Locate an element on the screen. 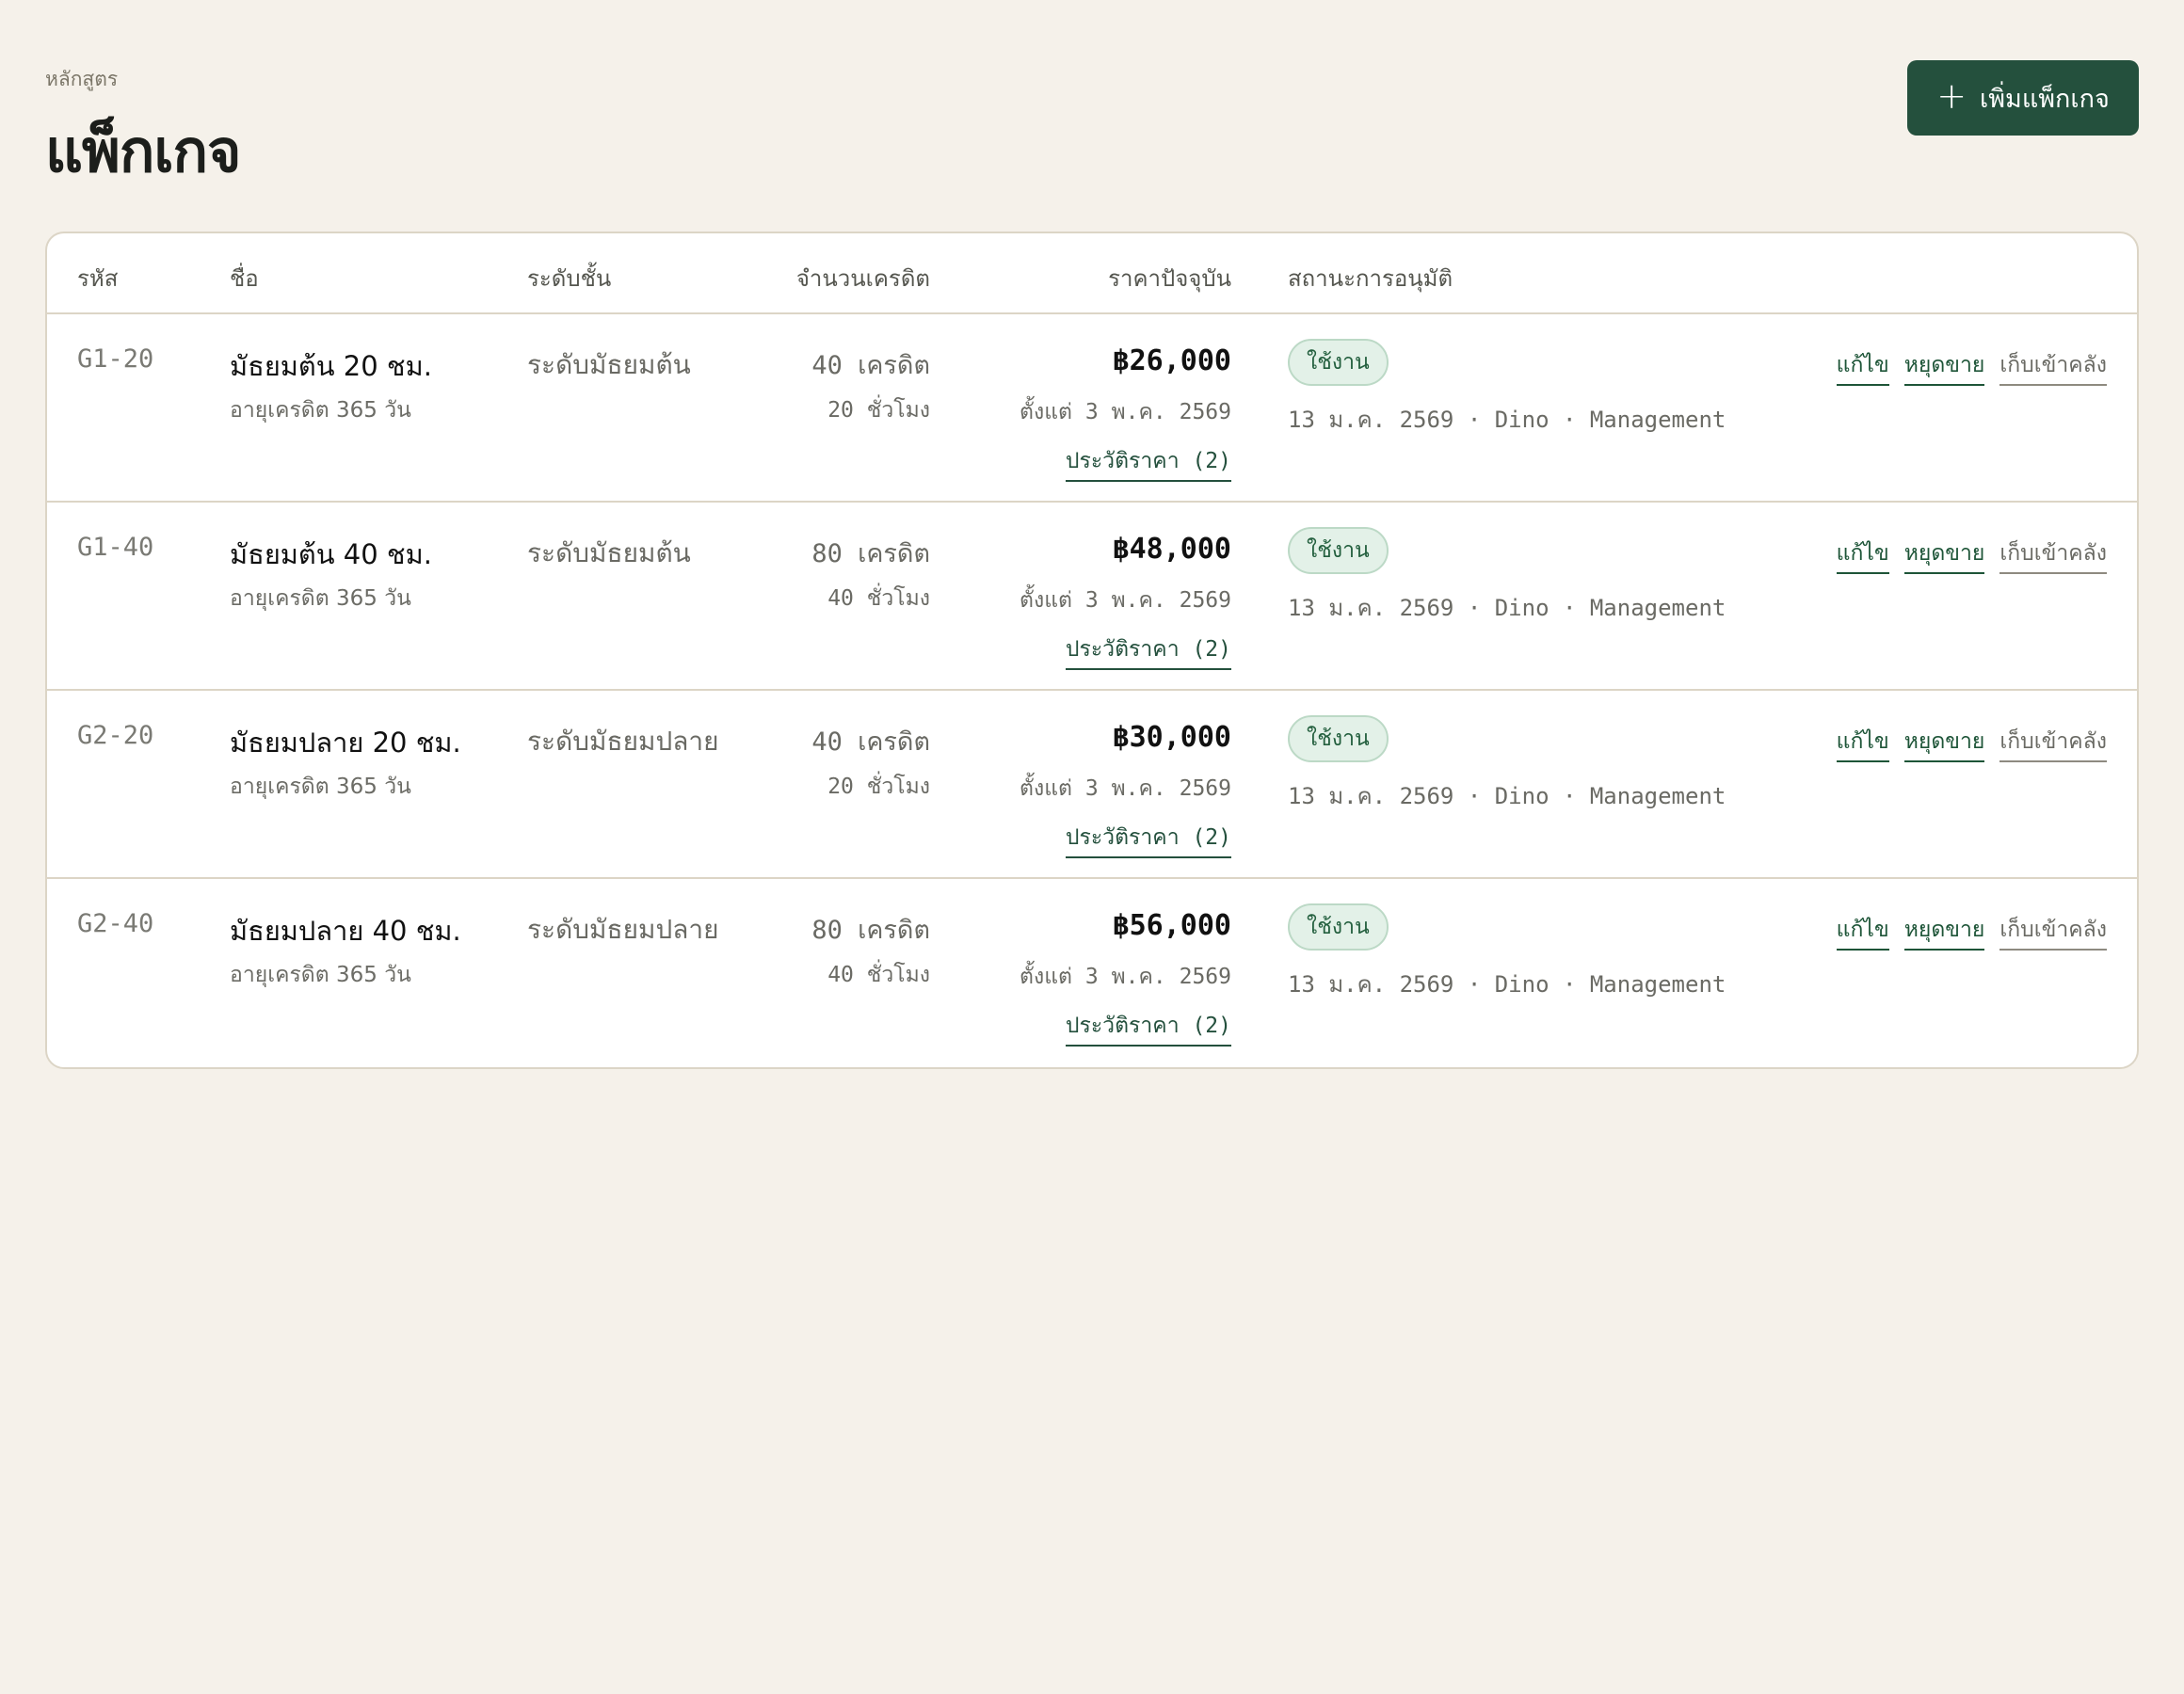 This screenshot has height=1694, width=2184. add-package-label: เพิ่มแพ็กเกจ is located at coordinates (2045, 99).